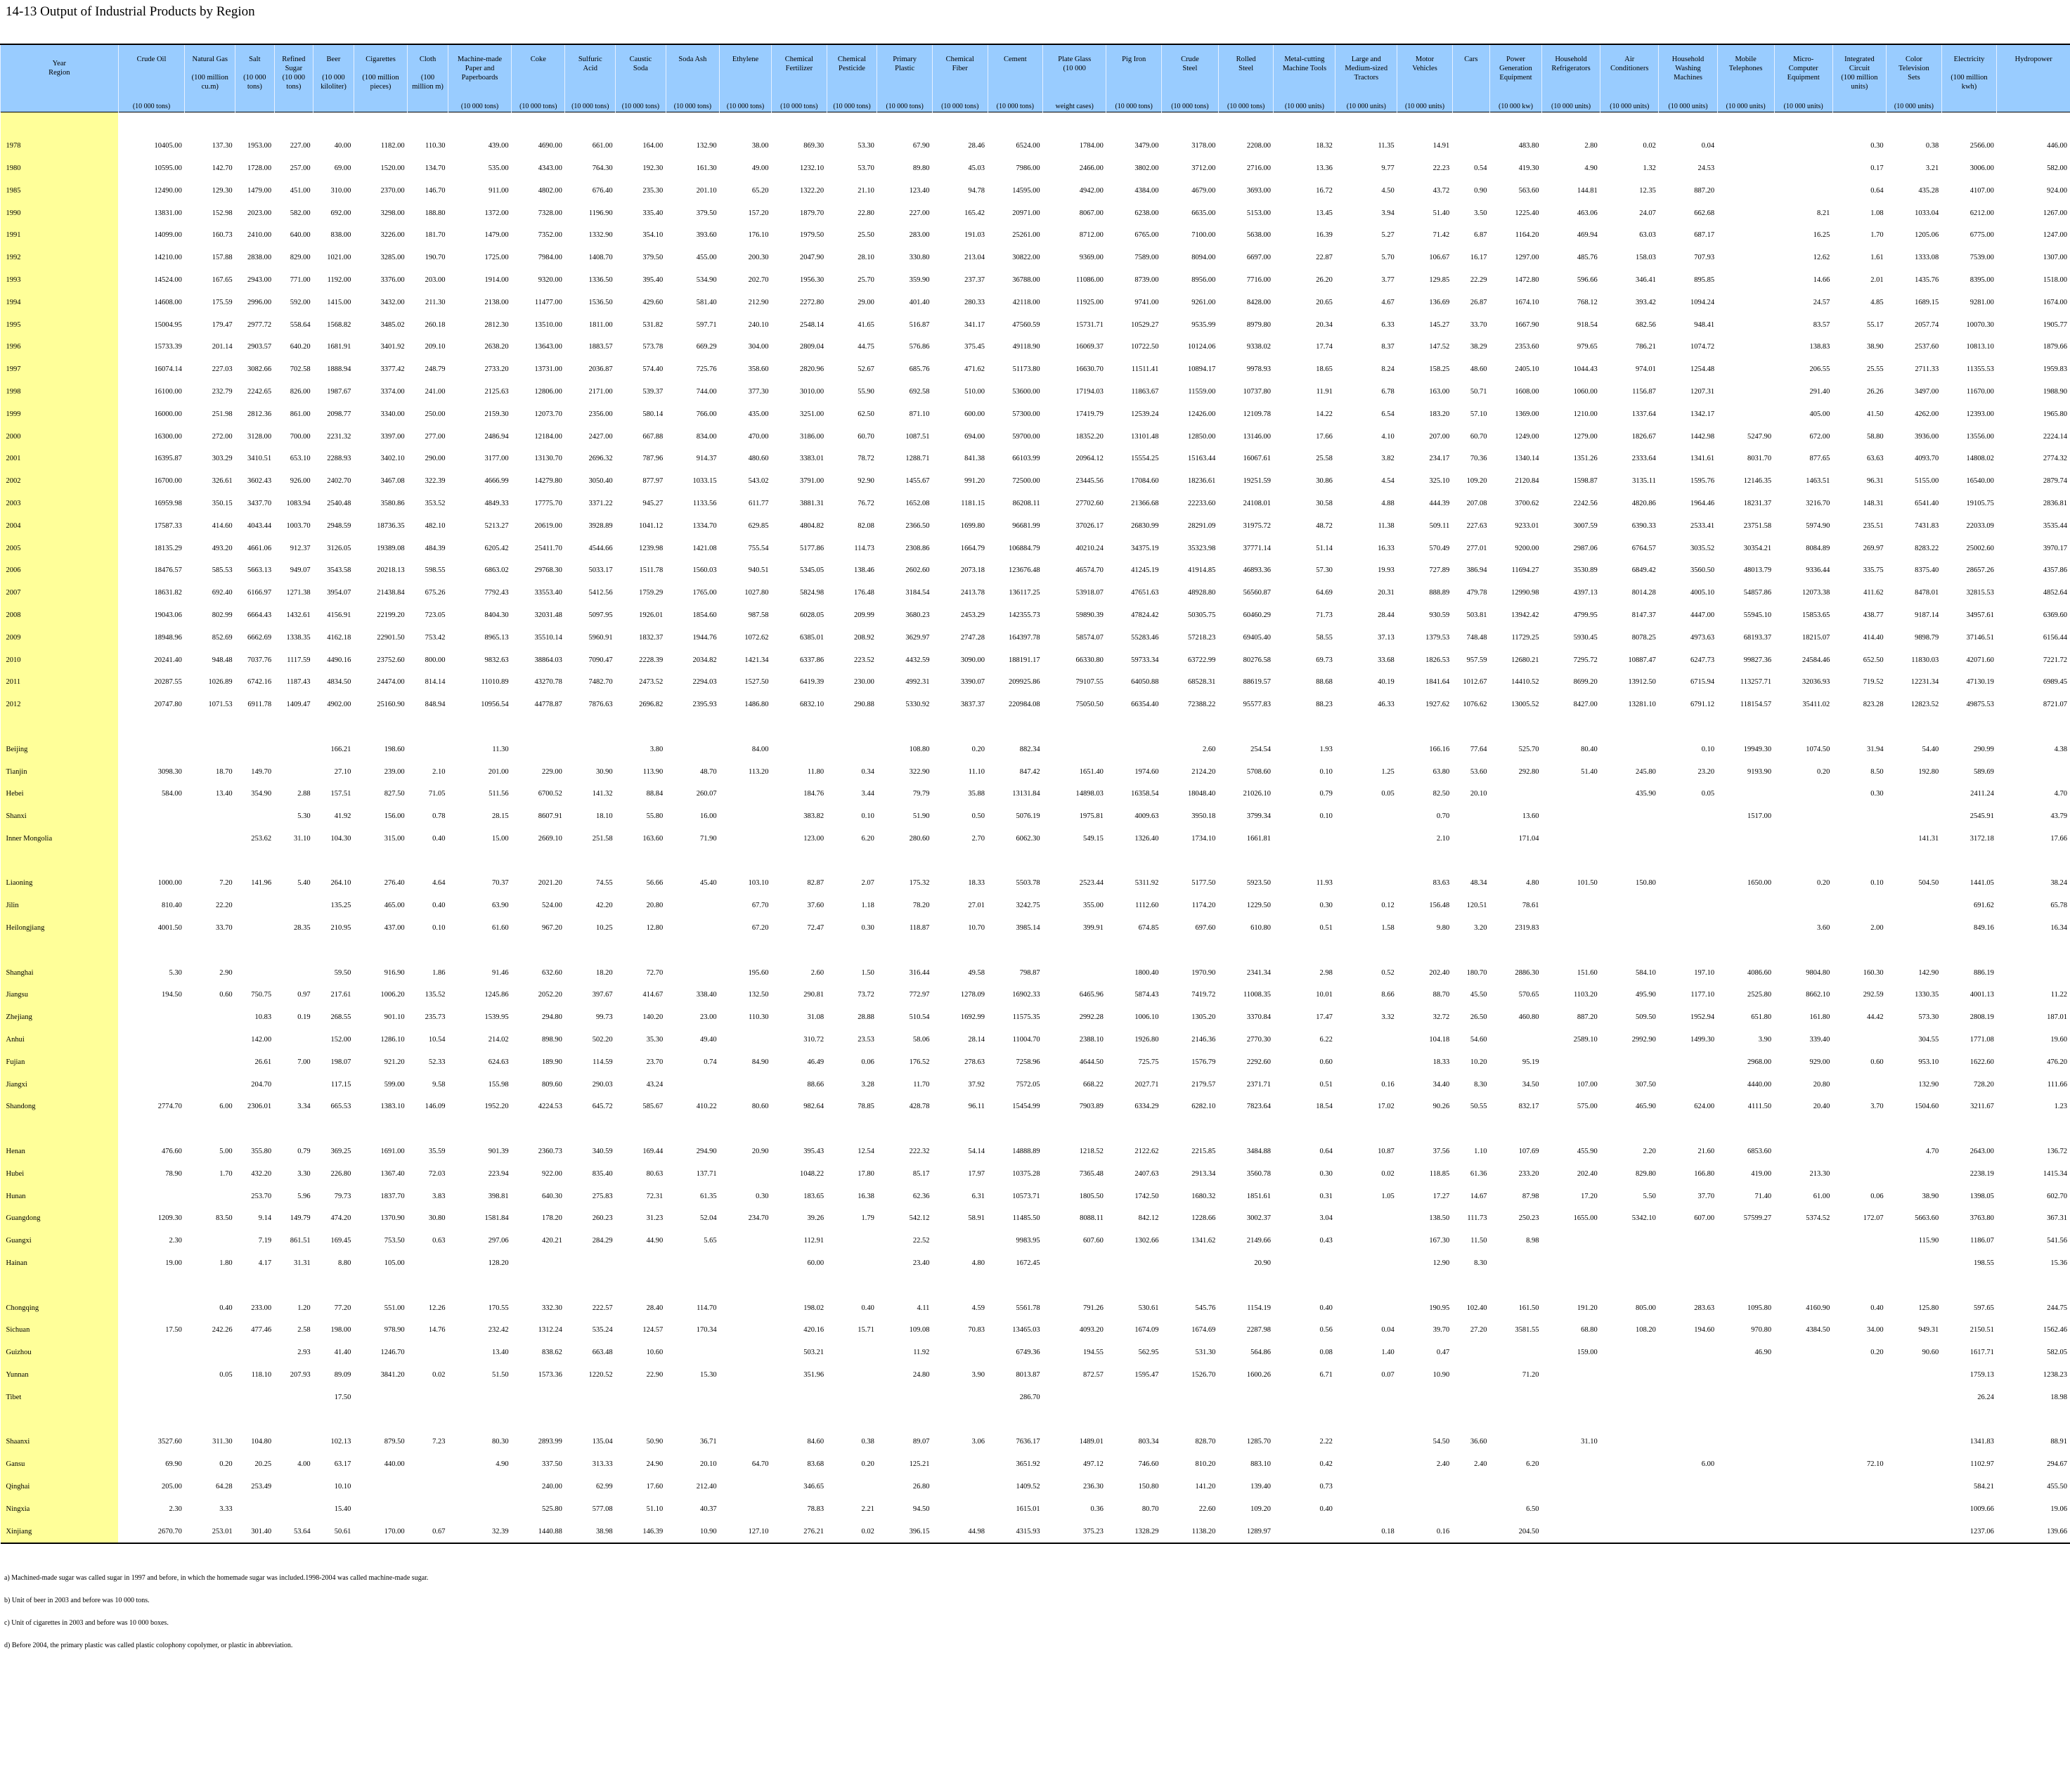 The height and width of the screenshot is (1792, 2070). I want to click on table-cell: 1851.61, so click(1258, 1196).